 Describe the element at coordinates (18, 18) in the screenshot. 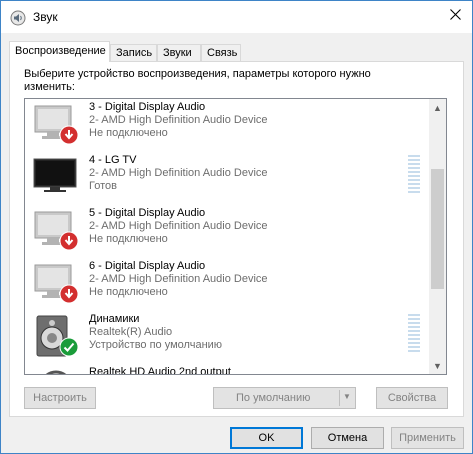

I see `speaker-settings-icon` at that location.